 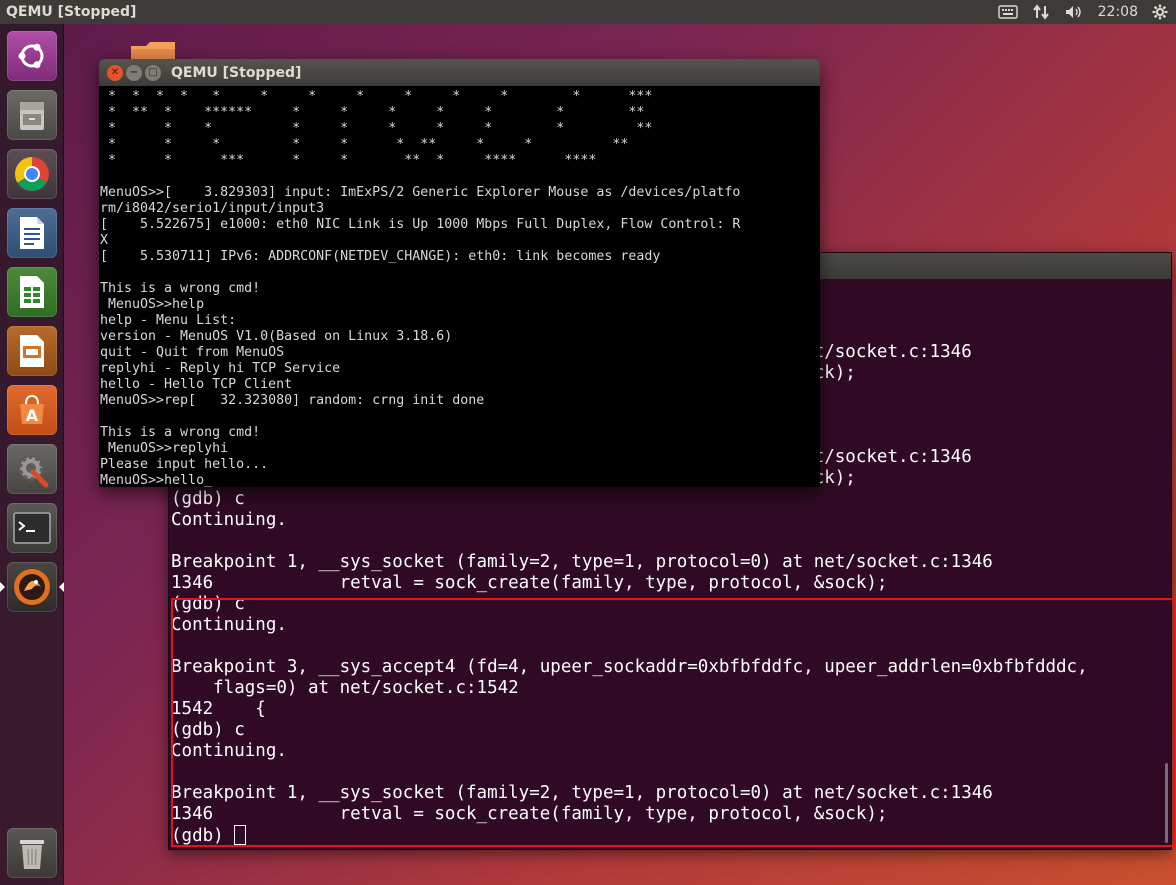 What do you see at coordinates (104, 240) in the screenshot?
I see `qemu-console-line: X` at bounding box center [104, 240].